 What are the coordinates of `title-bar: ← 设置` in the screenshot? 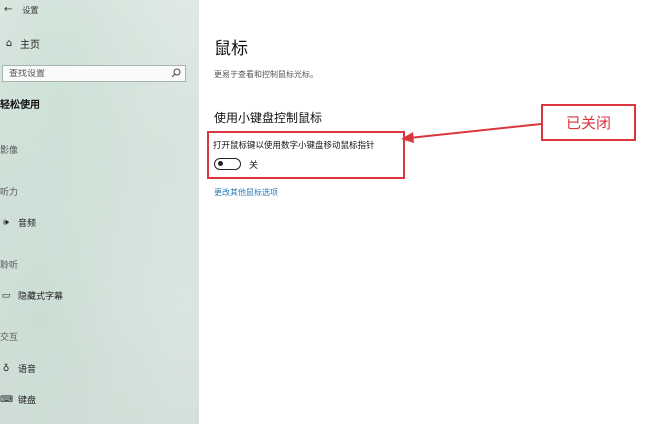 It's located at (21, 10).